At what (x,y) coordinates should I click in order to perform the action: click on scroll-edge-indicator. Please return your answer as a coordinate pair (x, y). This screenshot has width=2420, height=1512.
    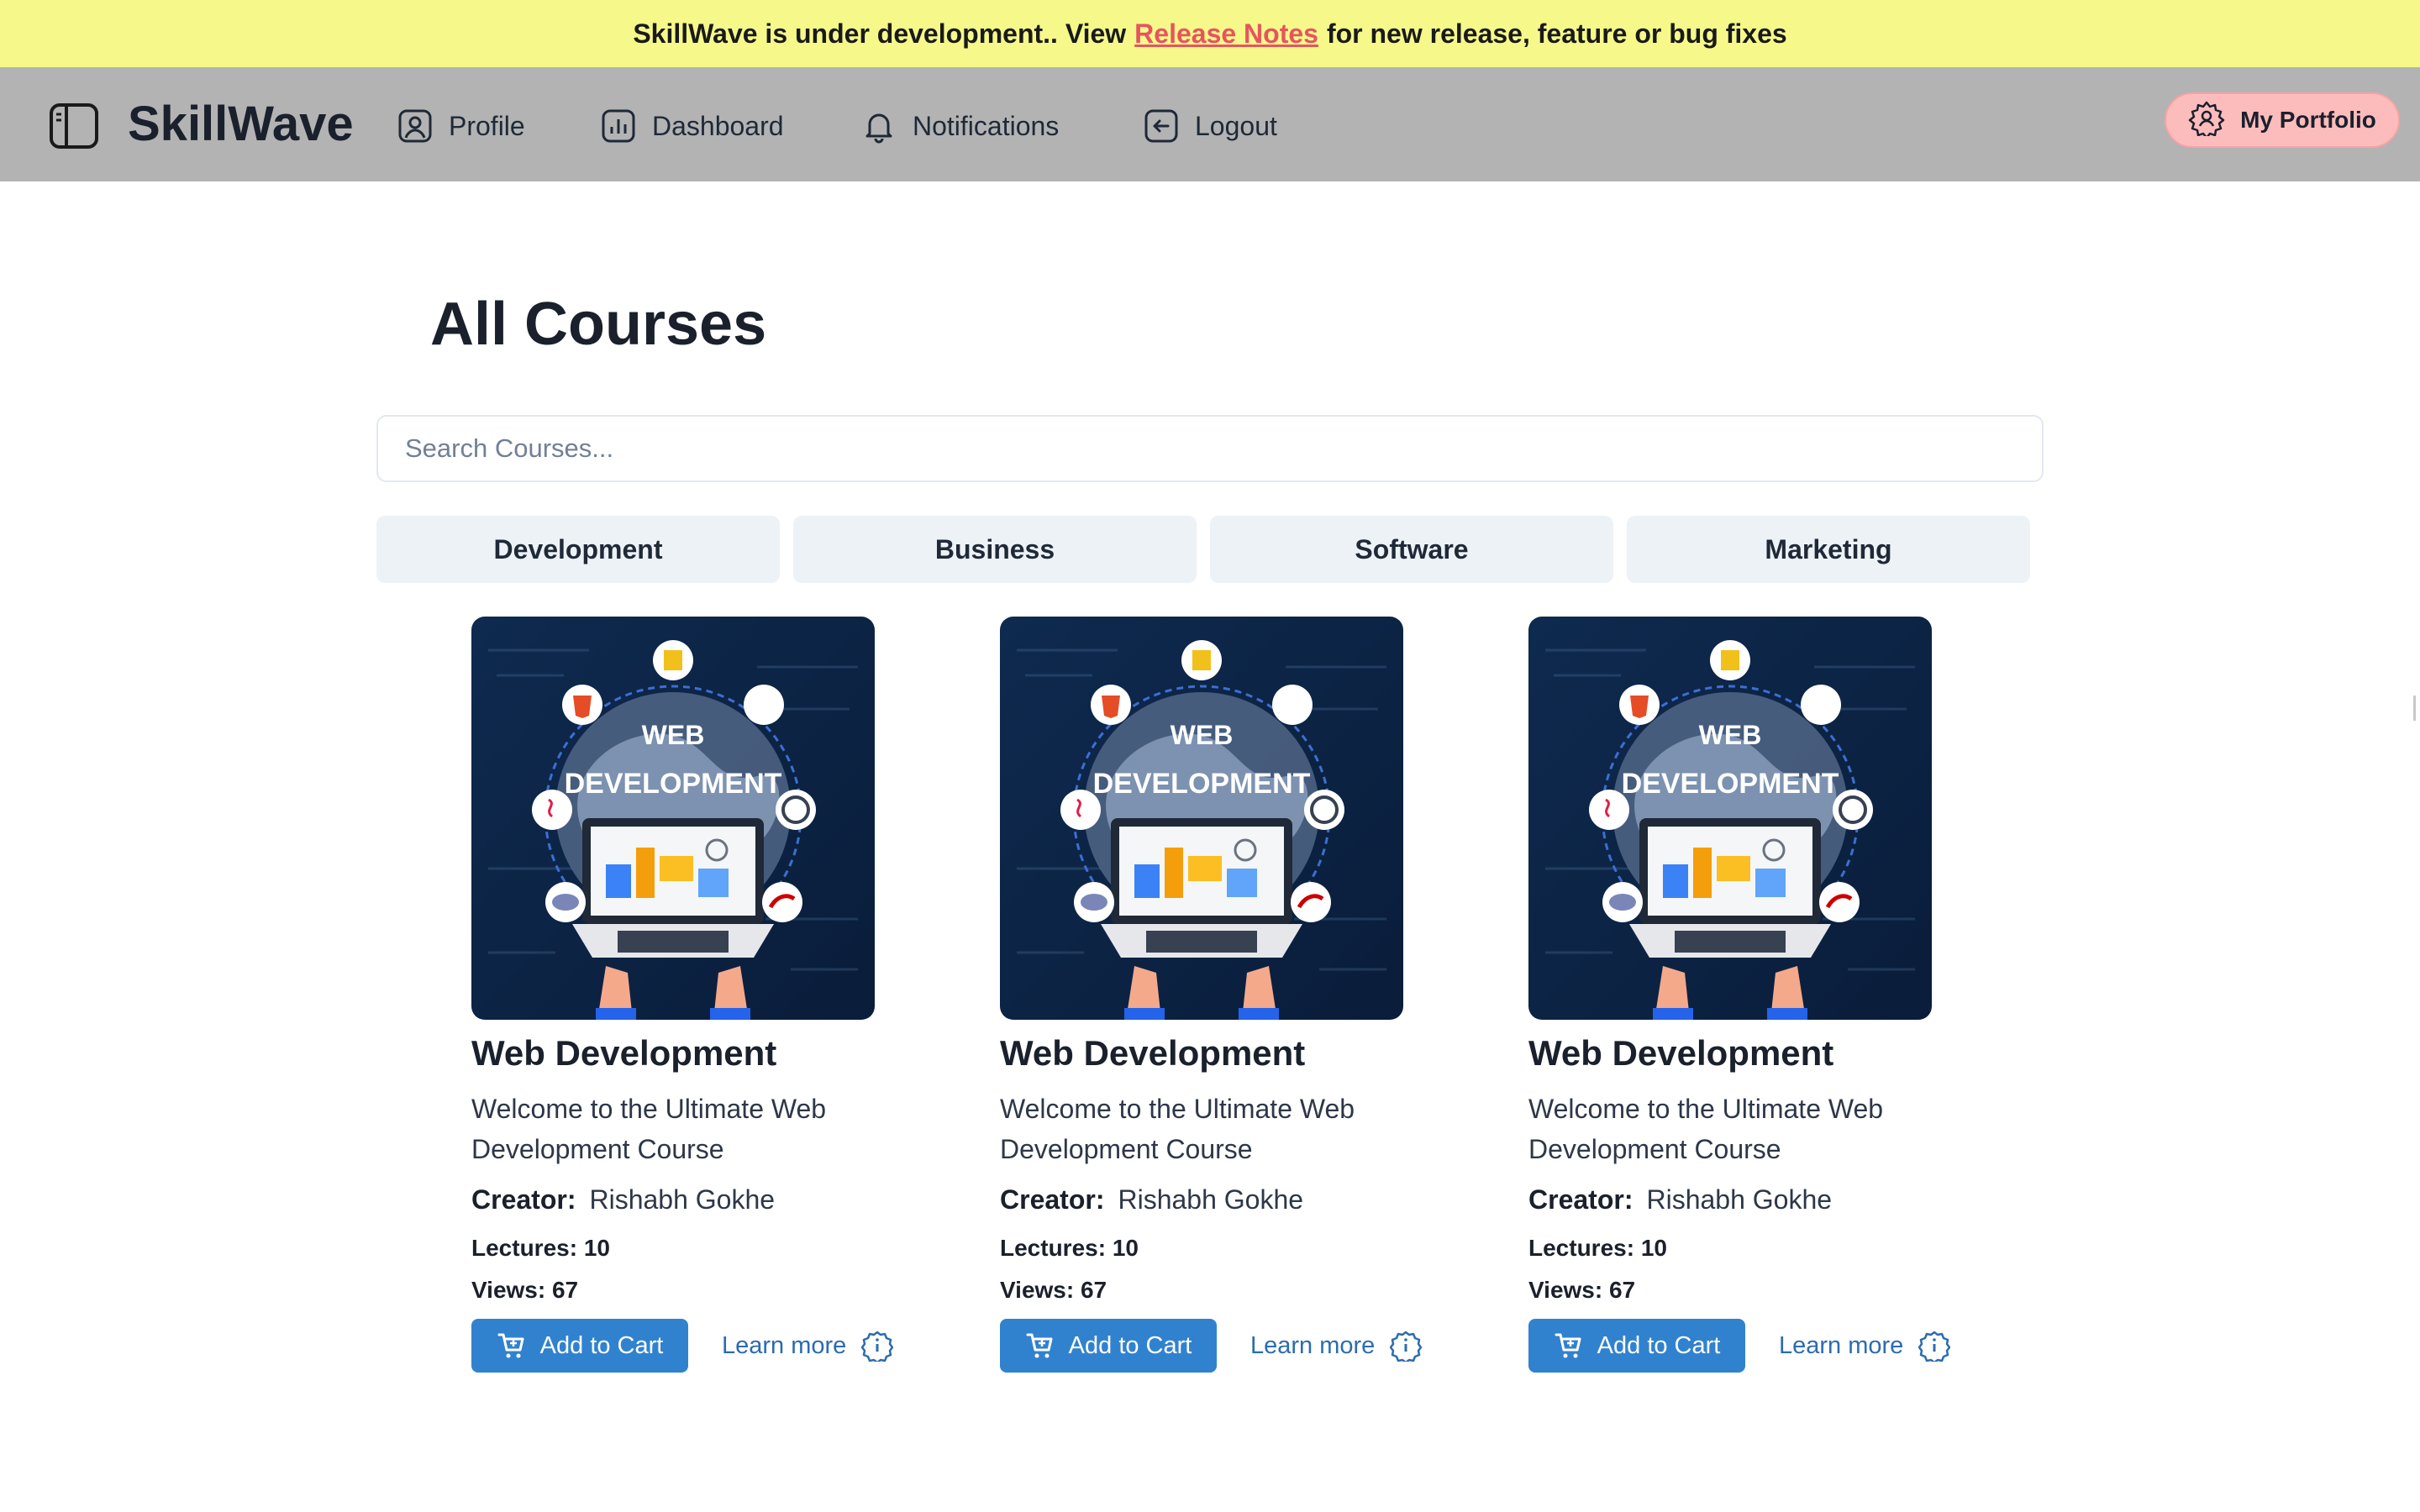
    Looking at the image, I should click on (2416, 708).